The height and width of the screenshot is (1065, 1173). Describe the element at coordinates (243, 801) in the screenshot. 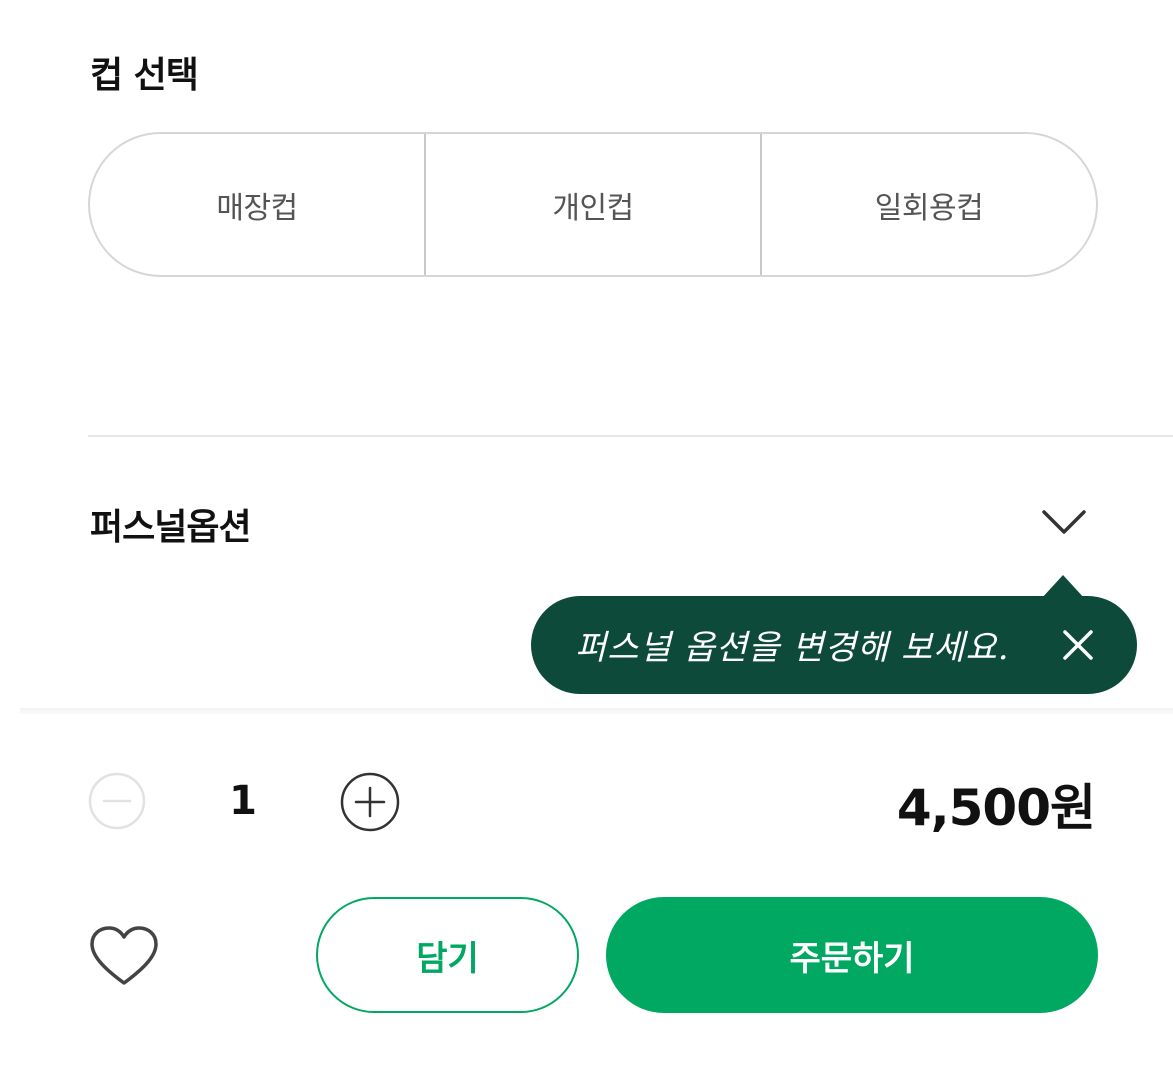

I see `quantity-value: 1` at that location.